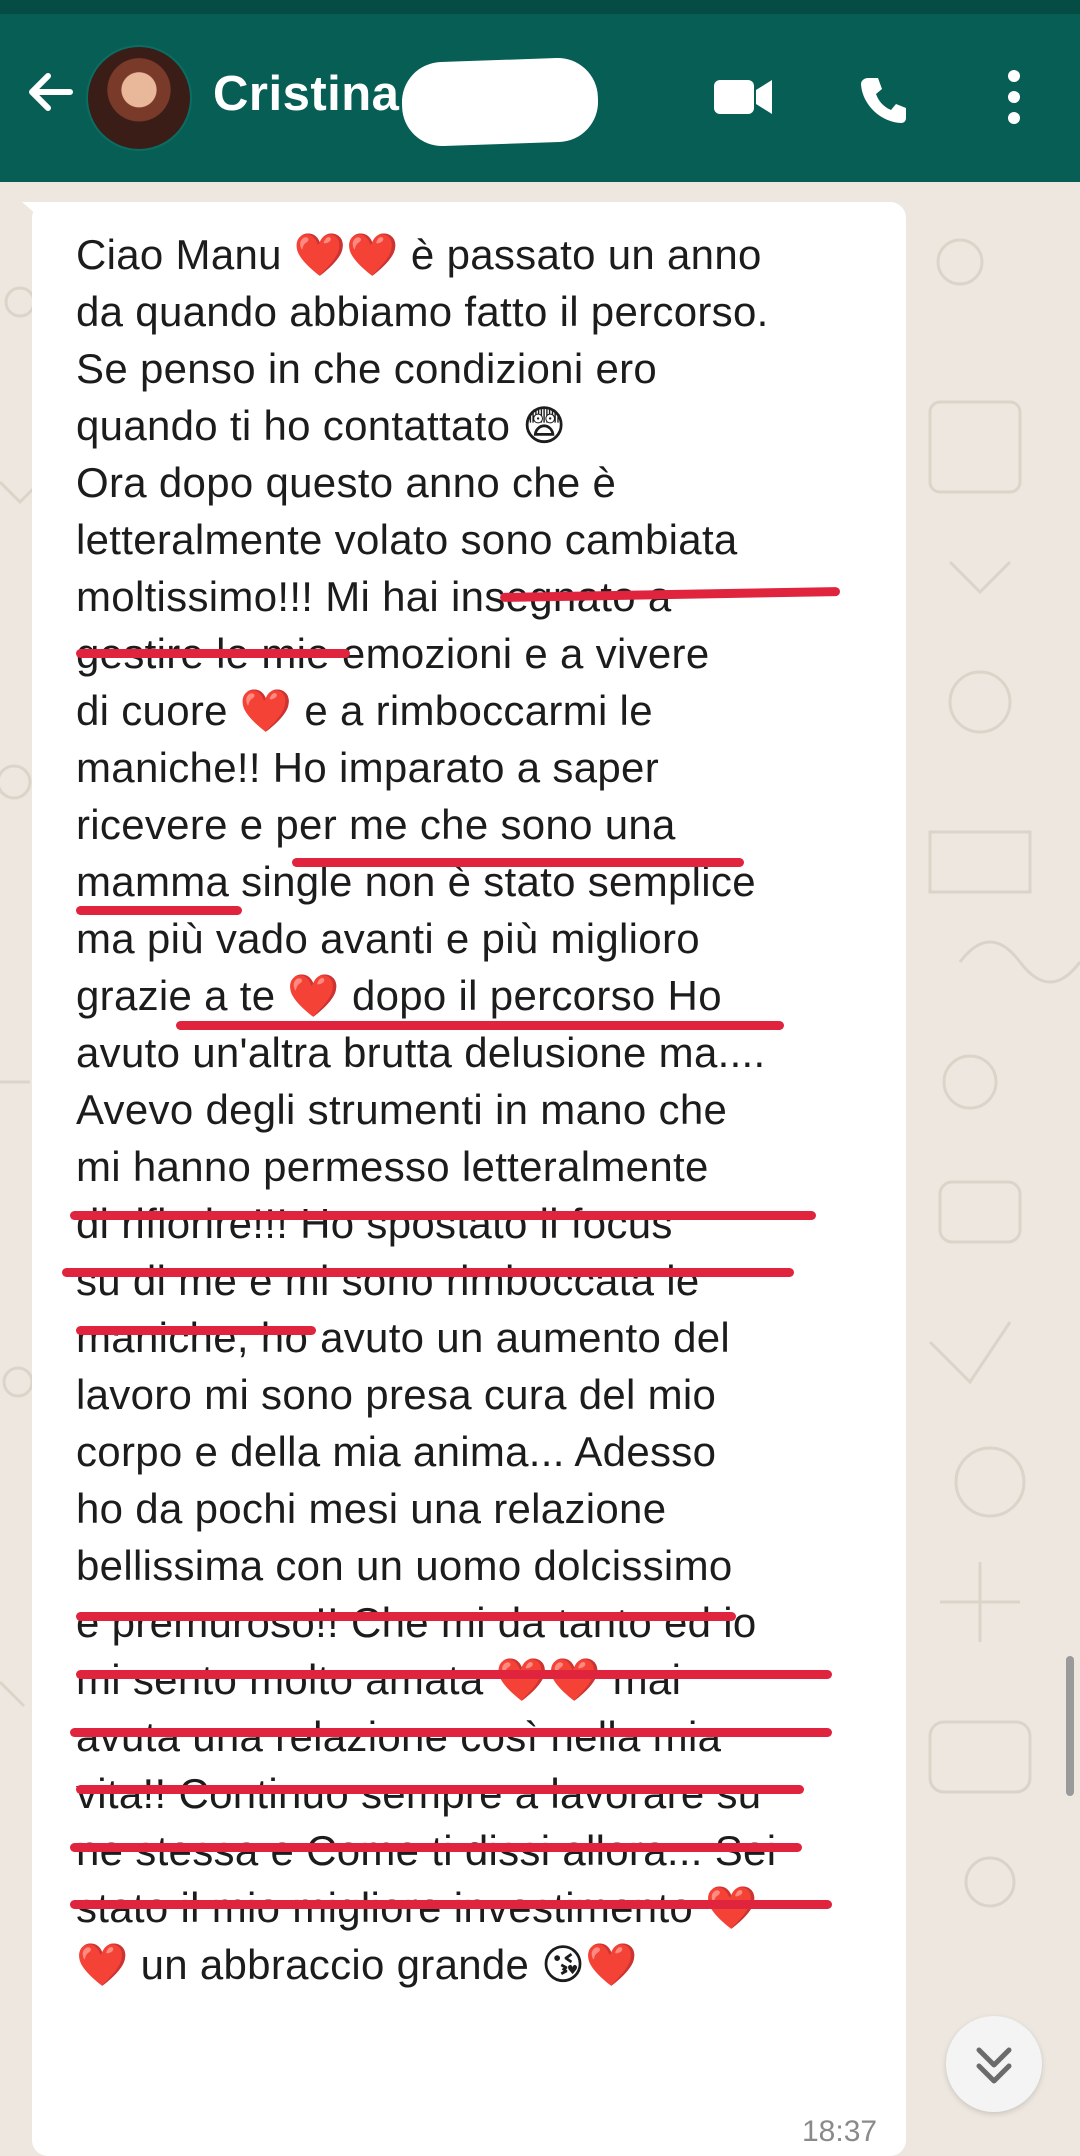 Image resolution: width=1080 pixels, height=2156 pixels. Describe the element at coordinates (743, 97) in the screenshot. I see `video-call-icon` at that location.